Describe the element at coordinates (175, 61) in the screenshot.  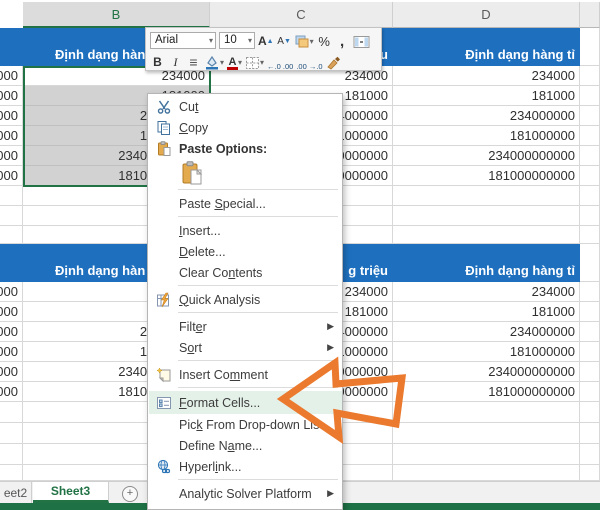
I see `italic-button: I` at that location.